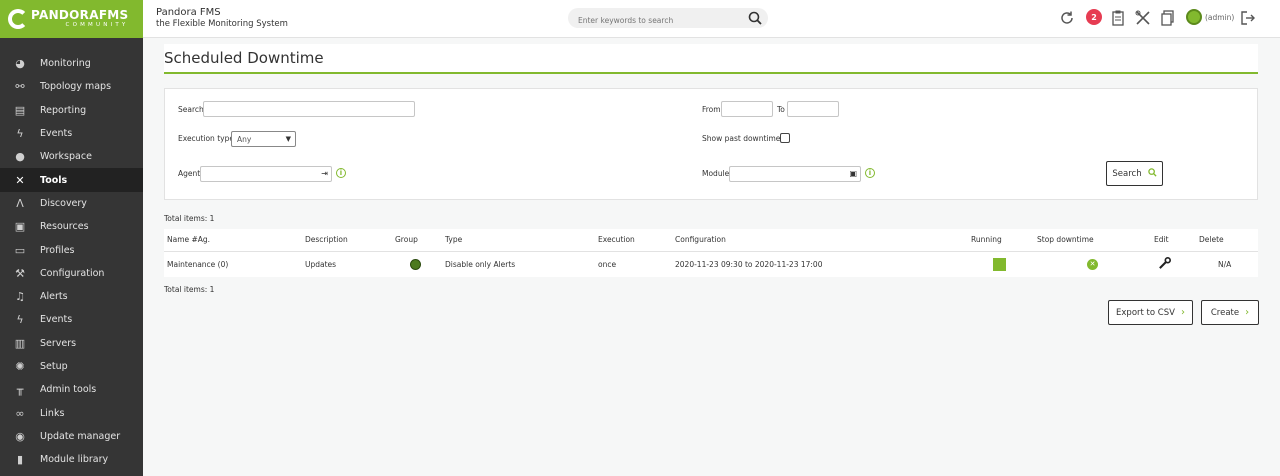  I want to click on clipboard-icon, so click(1118, 18).